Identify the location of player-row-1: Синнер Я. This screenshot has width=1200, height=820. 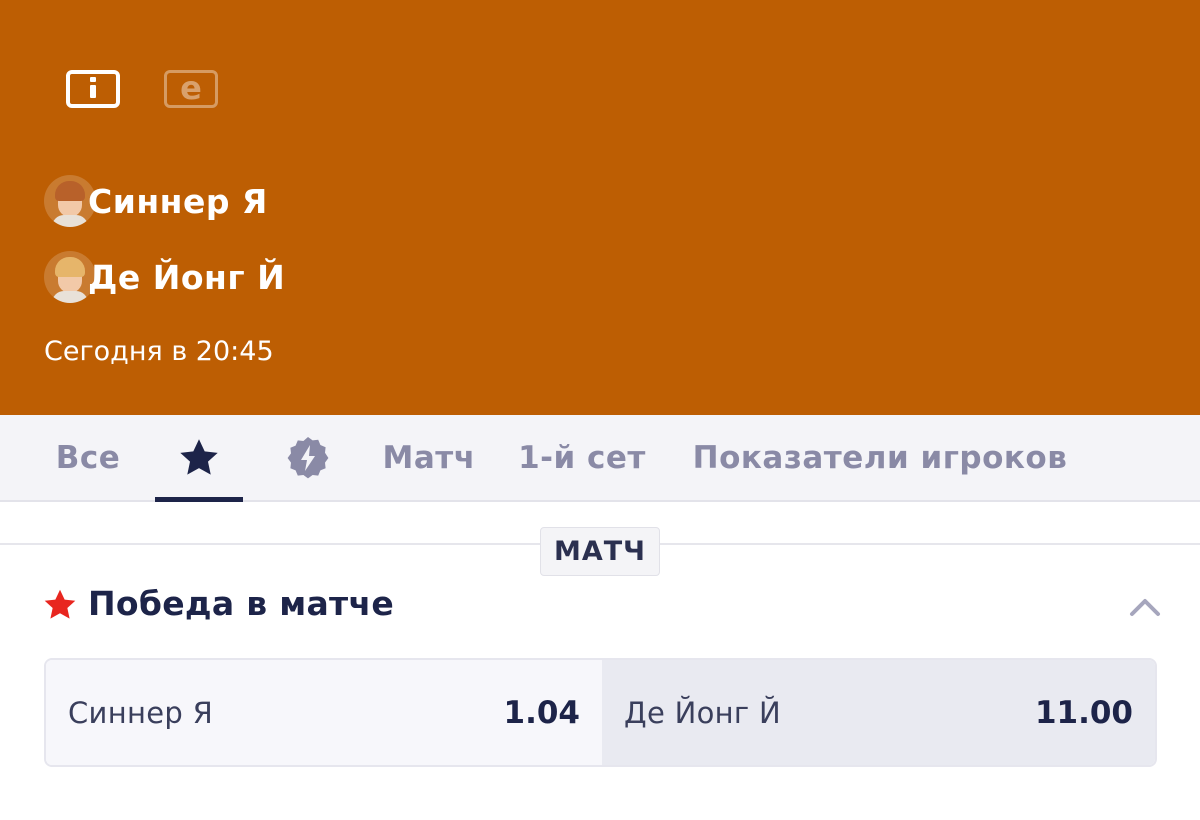
(156, 201).